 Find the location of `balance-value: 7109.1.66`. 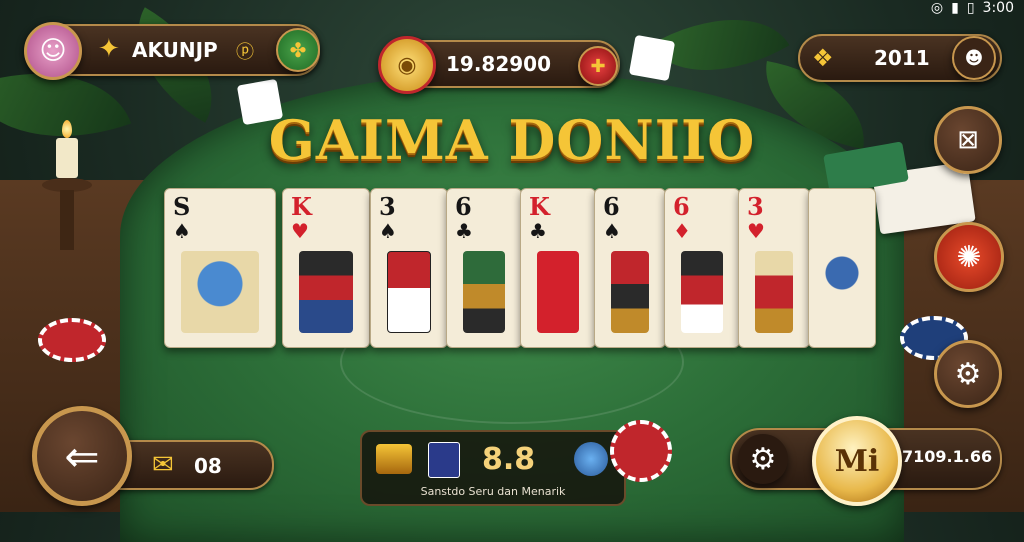

balance-value: 7109.1.66 is located at coordinates (947, 456).